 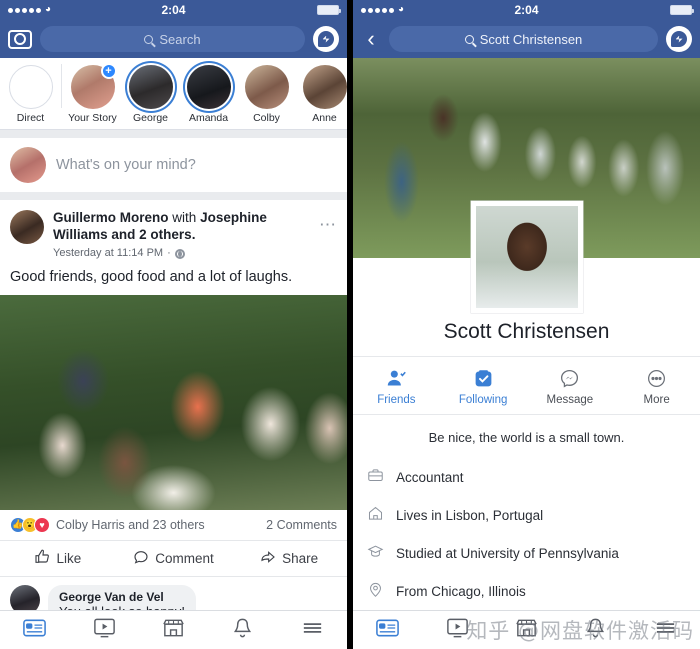 What do you see at coordinates (150, 118) in the screenshot?
I see `story-label: George` at bounding box center [150, 118].